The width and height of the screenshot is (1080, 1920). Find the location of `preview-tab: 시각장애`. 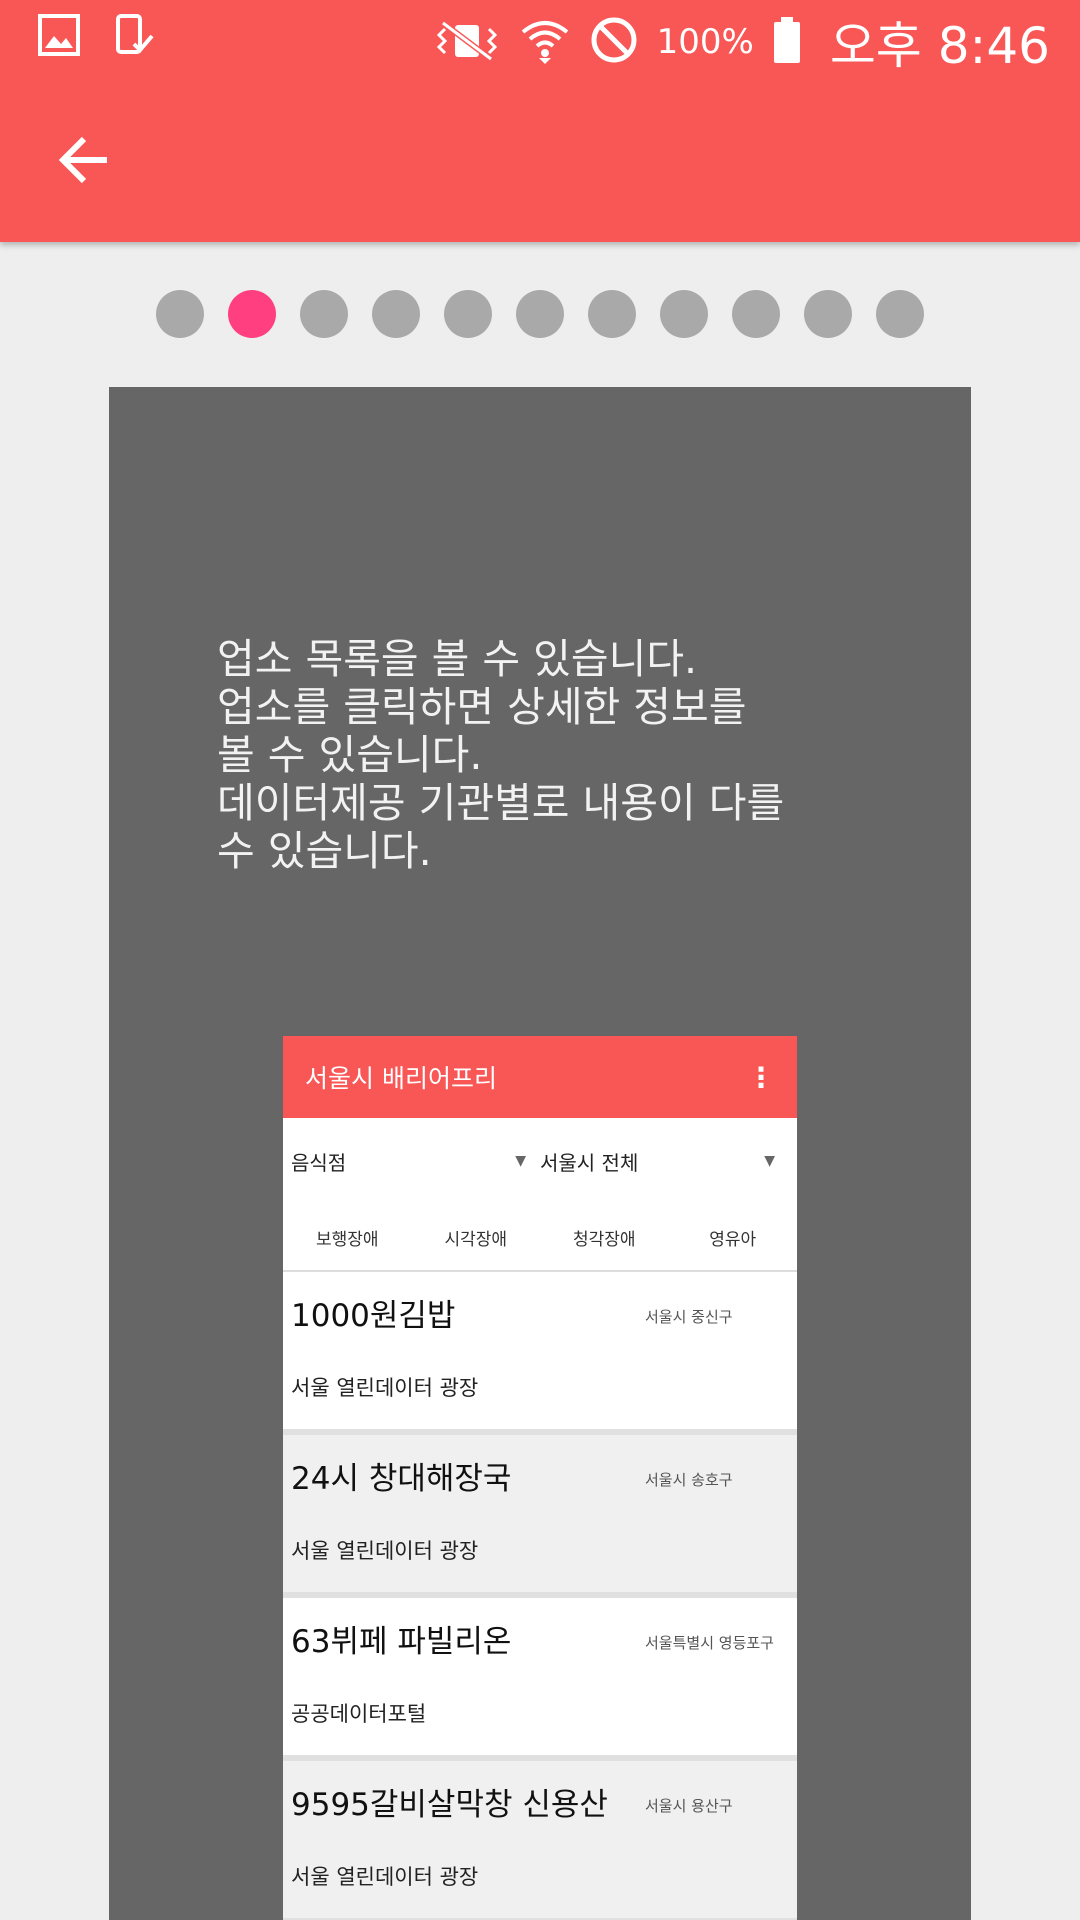

preview-tab: 시각장애 is located at coordinates (476, 1239).